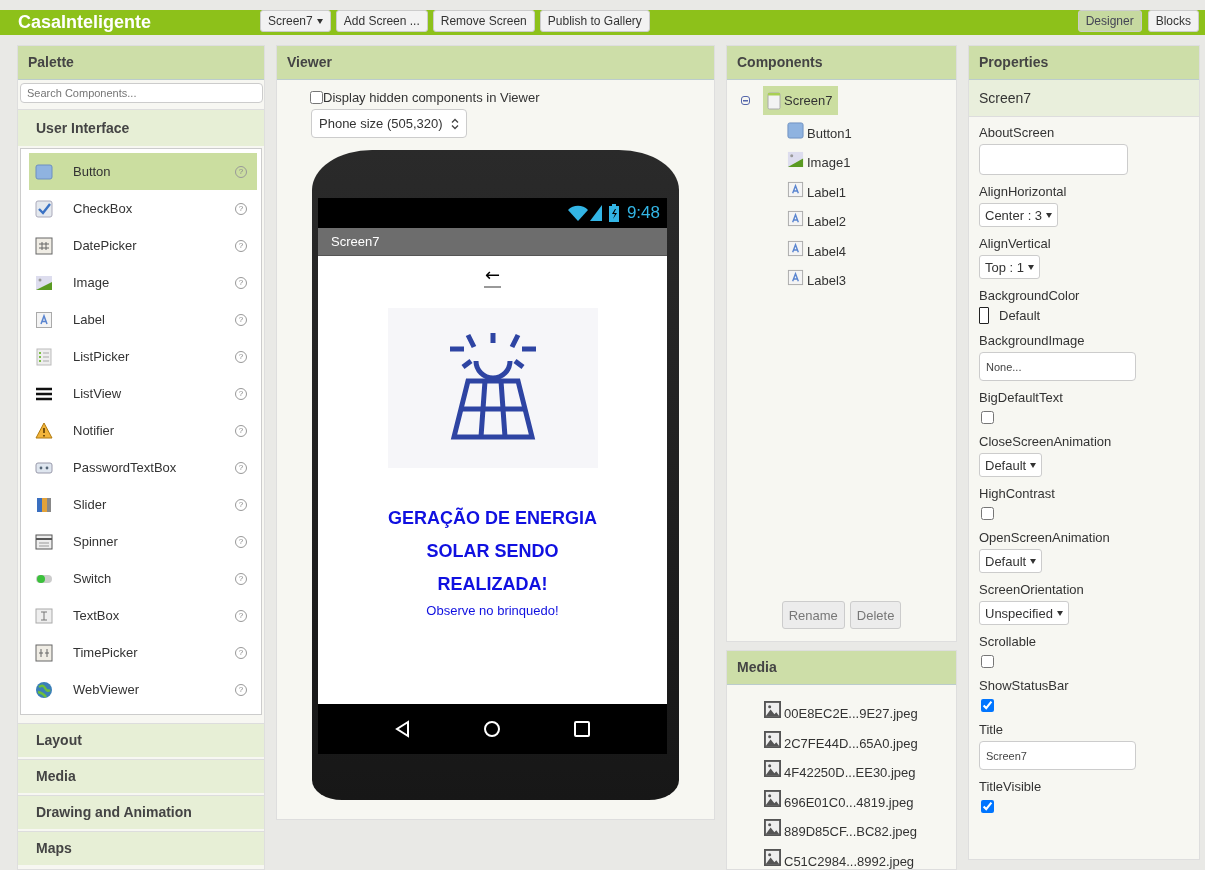  Describe the element at coordinates (1029, 296) in the screenshot. I see `property-name: BackgroundColor` at that location.